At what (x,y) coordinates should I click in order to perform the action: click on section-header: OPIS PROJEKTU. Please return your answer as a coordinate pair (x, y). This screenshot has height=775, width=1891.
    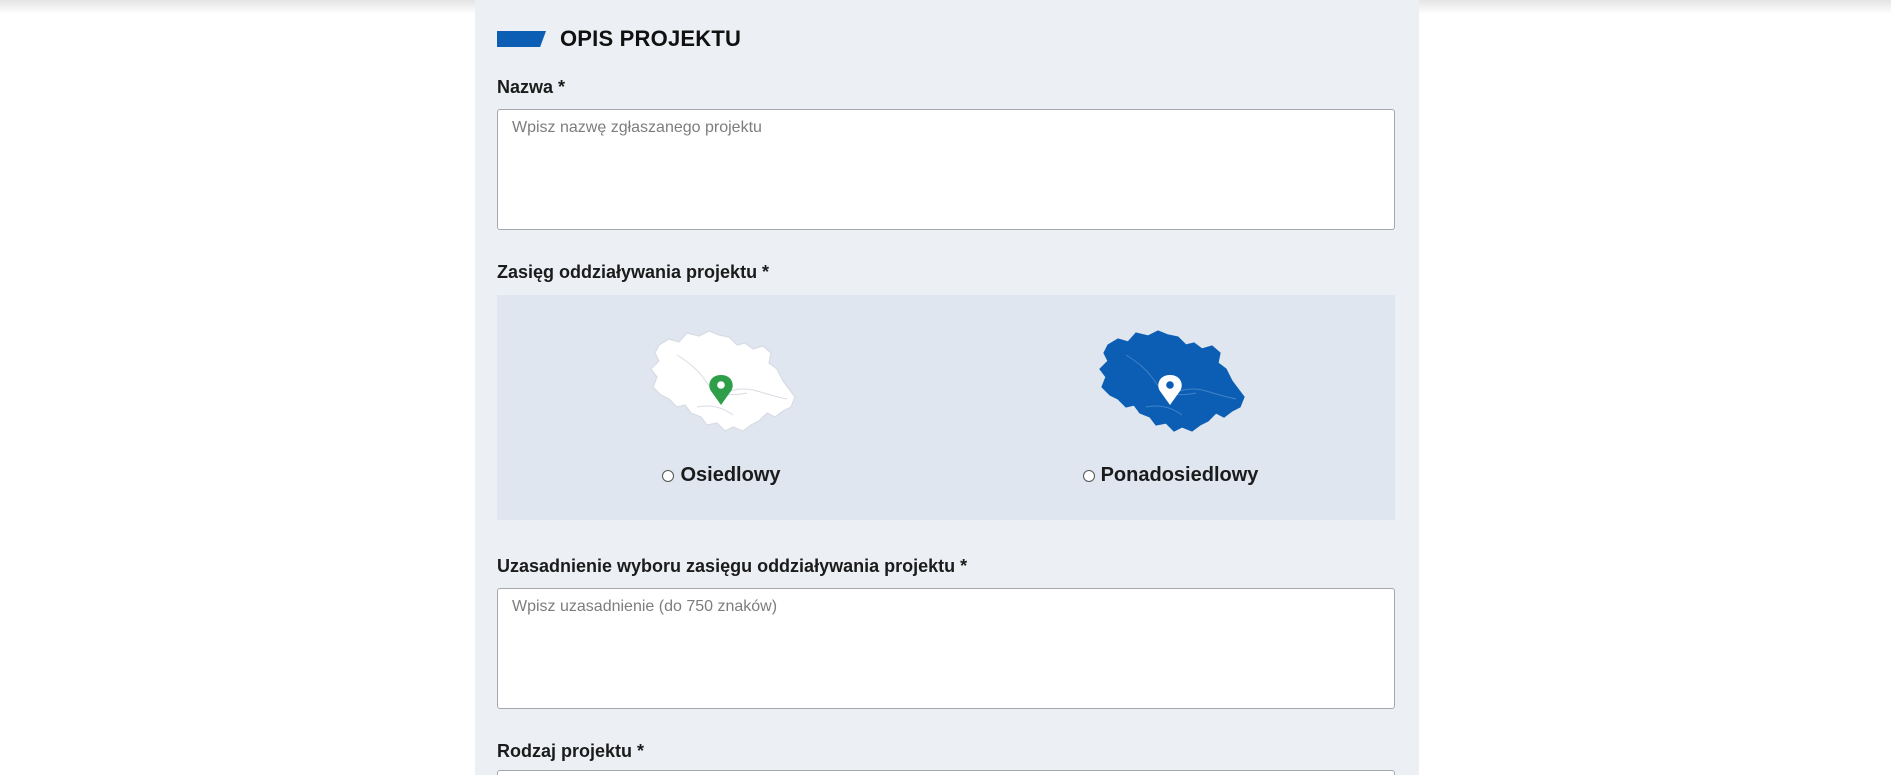
    Looking at the image, I should click on (619, 39).